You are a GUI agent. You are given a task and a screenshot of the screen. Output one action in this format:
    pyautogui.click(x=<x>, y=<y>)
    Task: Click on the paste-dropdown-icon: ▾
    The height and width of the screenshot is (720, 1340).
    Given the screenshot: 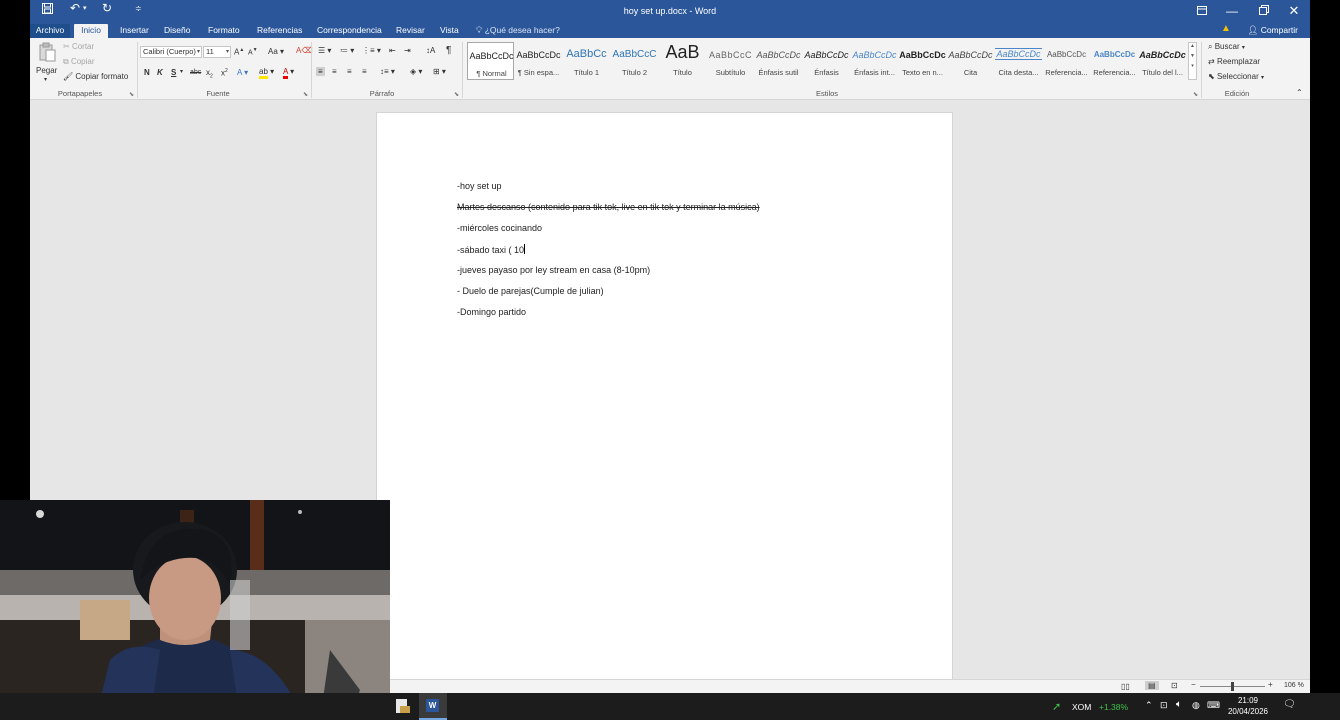 What is the action you would take?
    pyautogui.click(x=45, y=79)
    